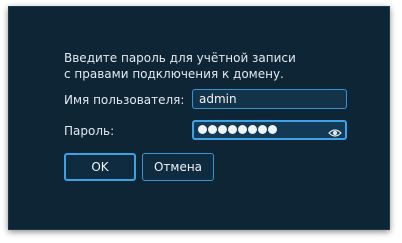  Describe the element at coordinates (124, 100) in the screenshot. I see `username-label: Имя пользователя:` at that location.